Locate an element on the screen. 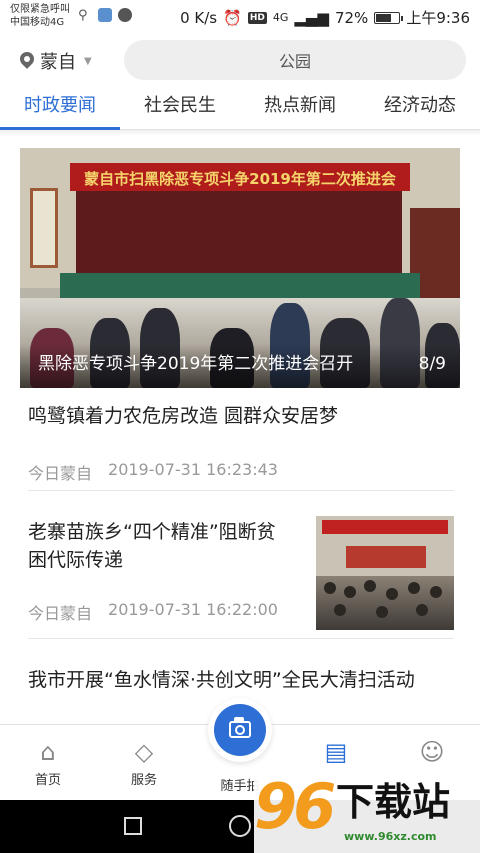 Image resolution: width=480 pixels, height=853 pixels. nav-service-label: 服务 is located at coordinates (143, 780).